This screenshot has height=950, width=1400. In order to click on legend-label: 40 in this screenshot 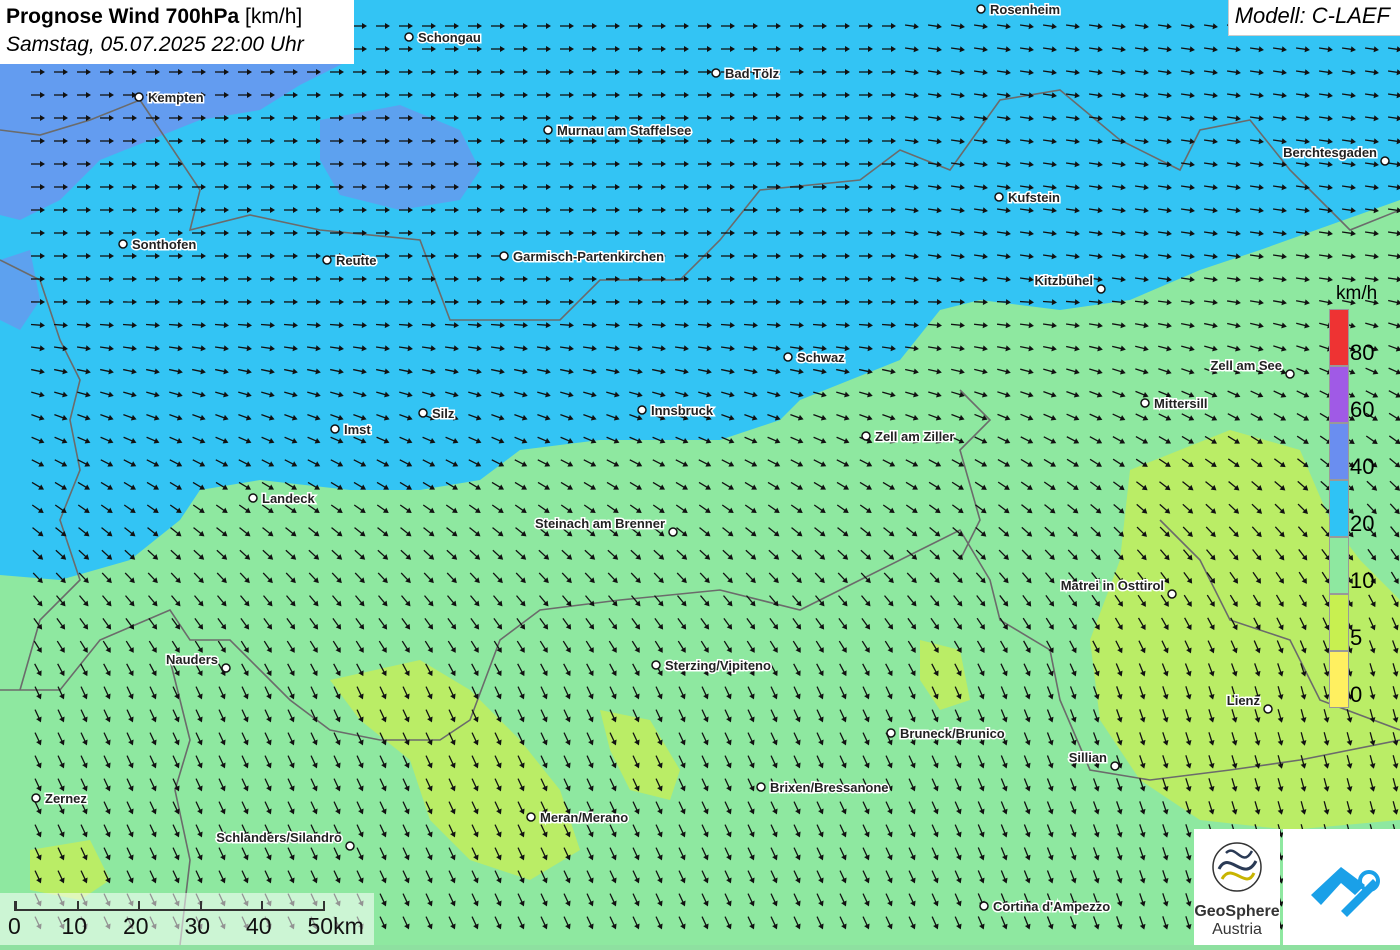, I will do `click(1362, 467)`.